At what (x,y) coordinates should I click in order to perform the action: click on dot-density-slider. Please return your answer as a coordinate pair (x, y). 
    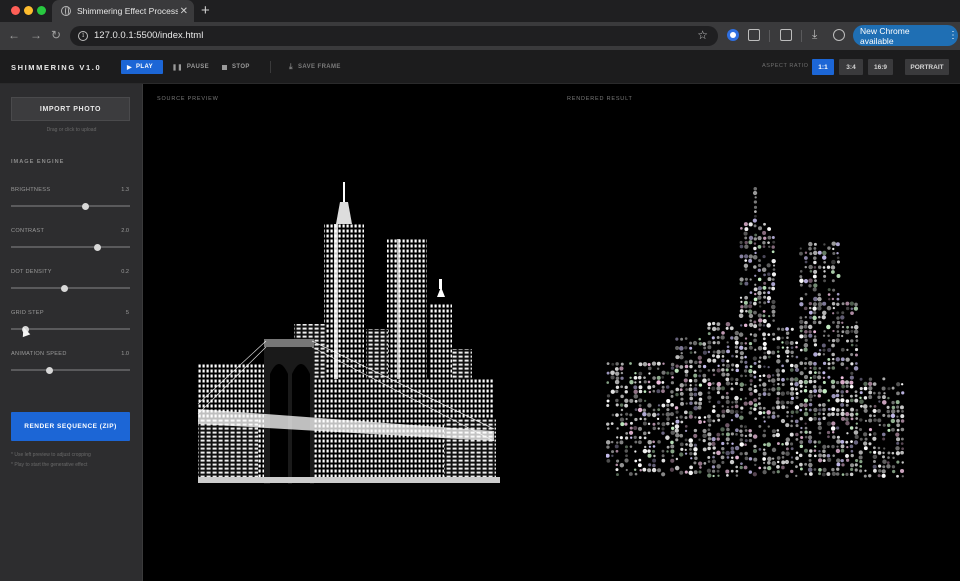
    Looking at the image, I should click on (70, 288).